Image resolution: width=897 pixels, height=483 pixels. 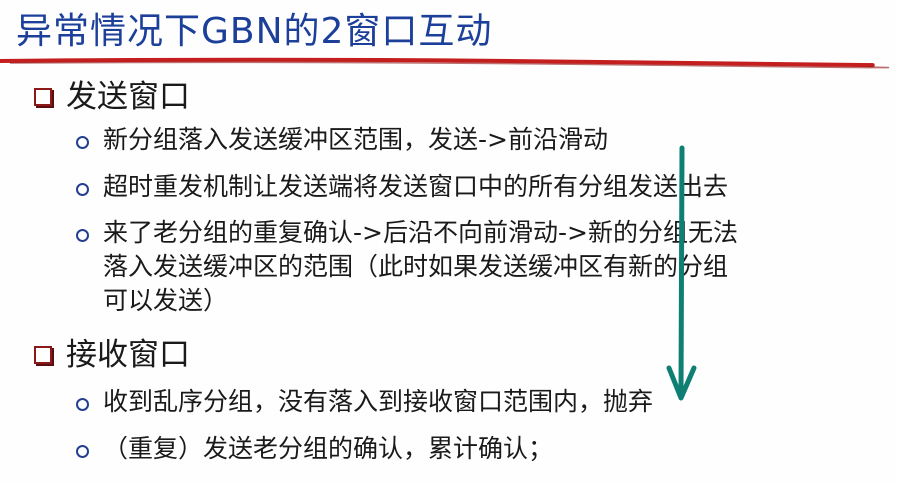 What do you see at coordinates (416, 266) in the screenshot?
I see `item-text-line: 落入发送缓冲区的范围（此时如果发送缓冲区有新的分组` at bounding box center [416, 266].